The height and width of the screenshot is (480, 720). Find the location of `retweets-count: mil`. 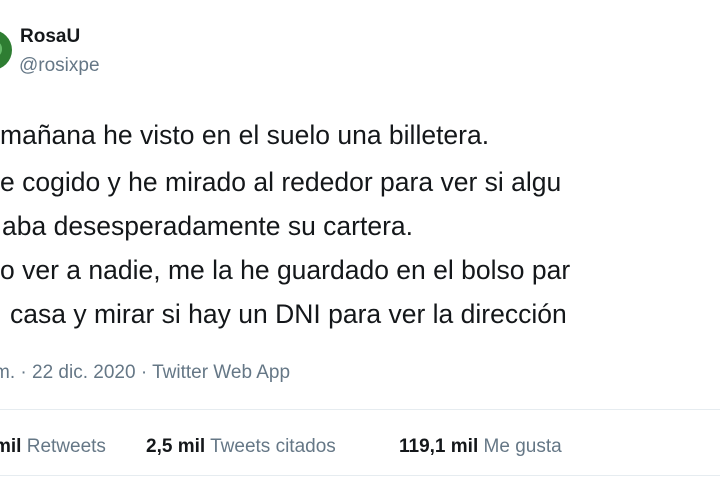

retweets-count: mil is located at coordinates (11, 446).